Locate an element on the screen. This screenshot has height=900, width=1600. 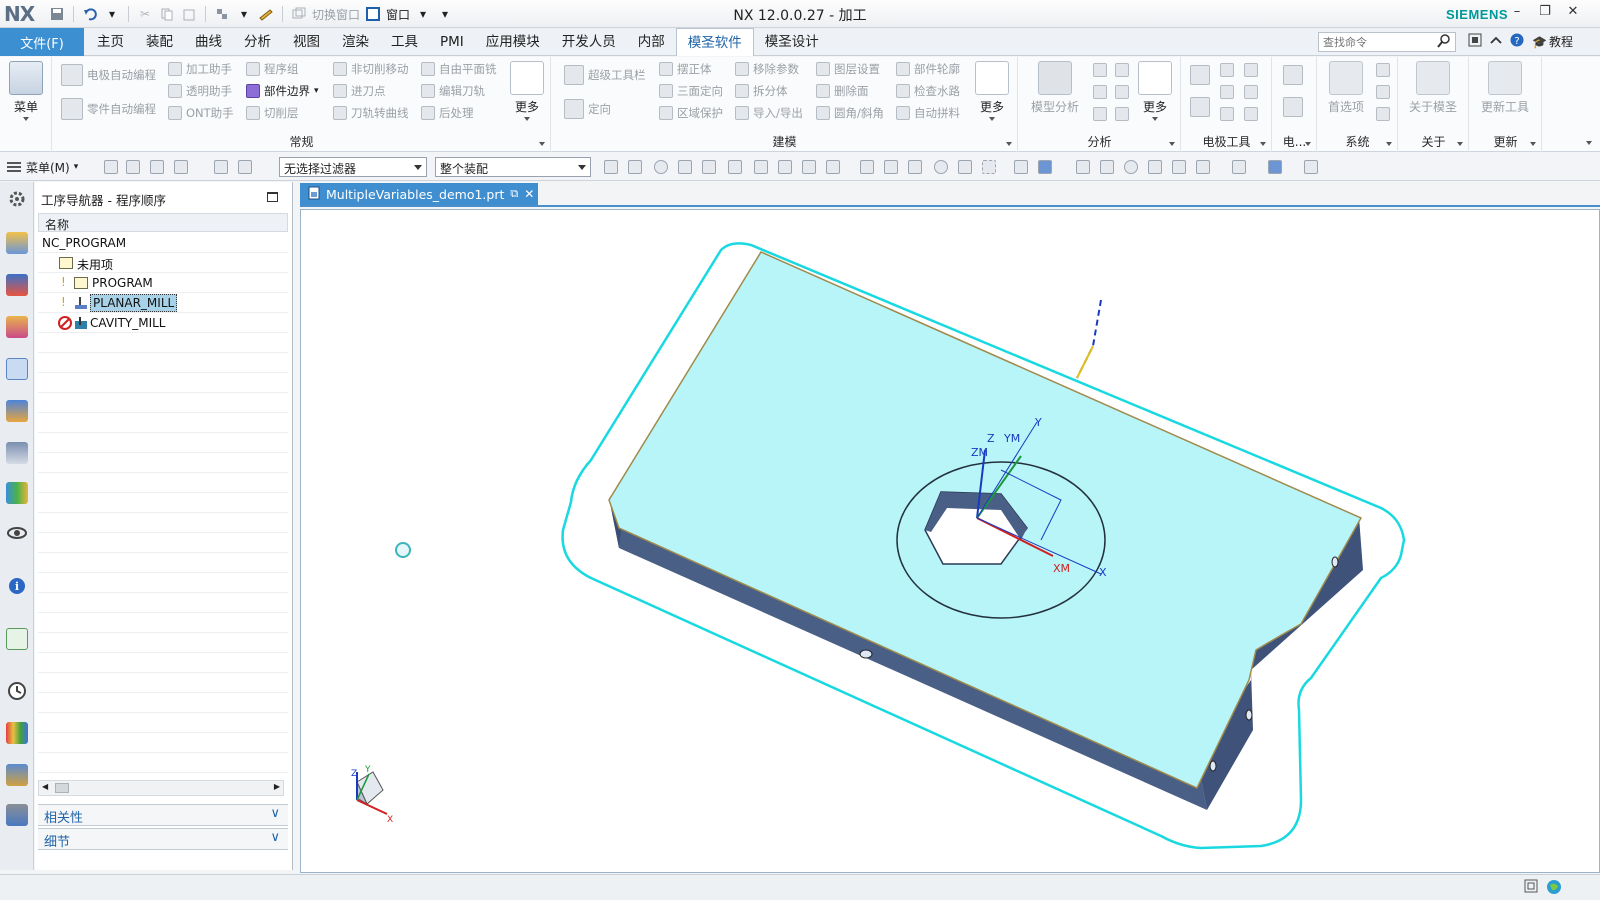
tab-file: 文件(F) is located at coordinates (42, 42).